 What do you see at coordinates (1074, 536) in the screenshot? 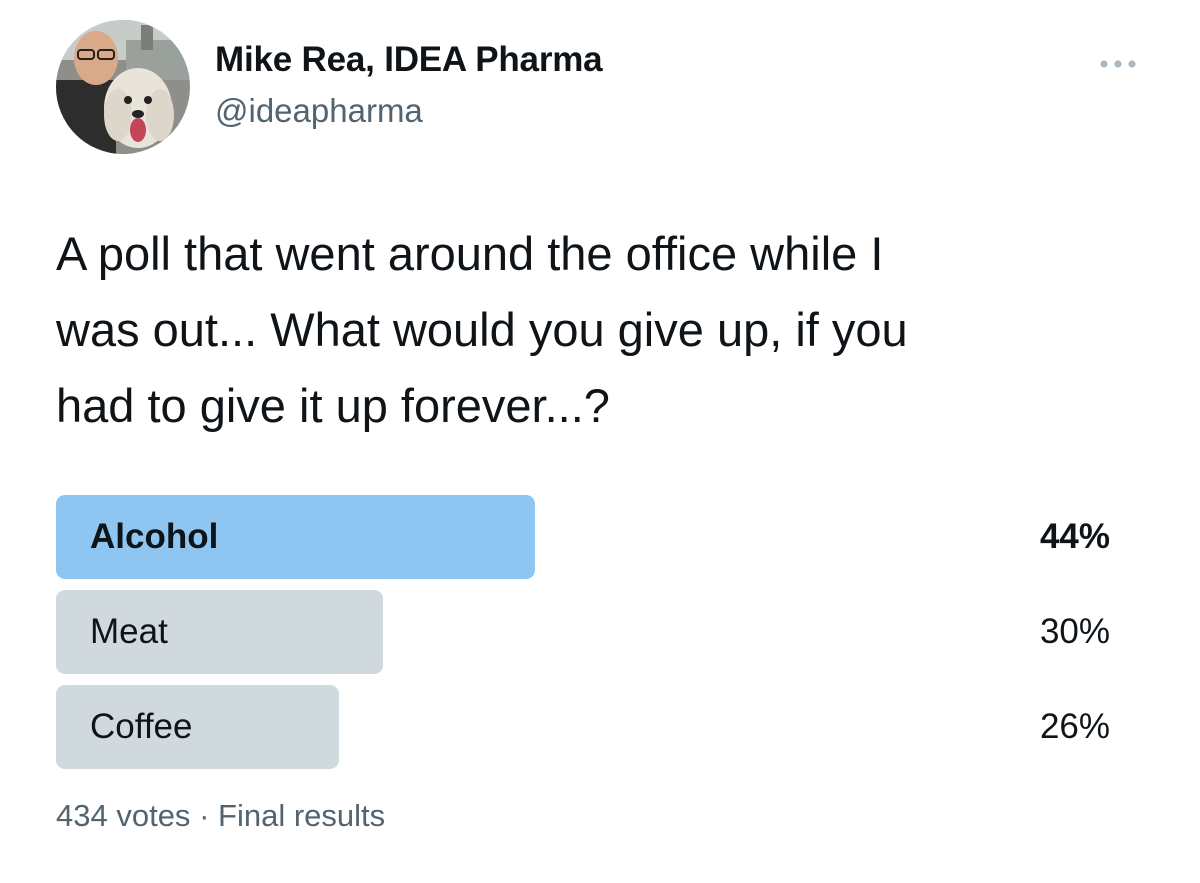
I see `poll-option-percent: 44%` at bounding box center [1074, 536].